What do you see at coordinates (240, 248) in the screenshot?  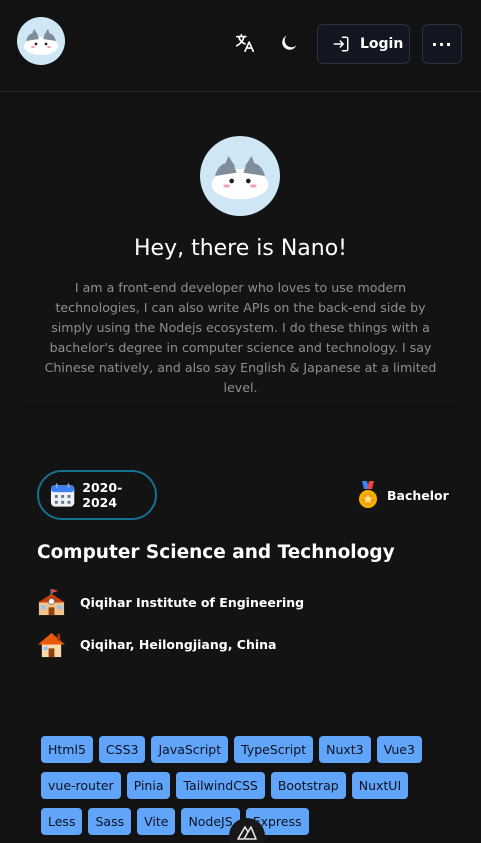 I see `greeting-heading: Hey, there is Nano!` at bounding box center [240, 248].